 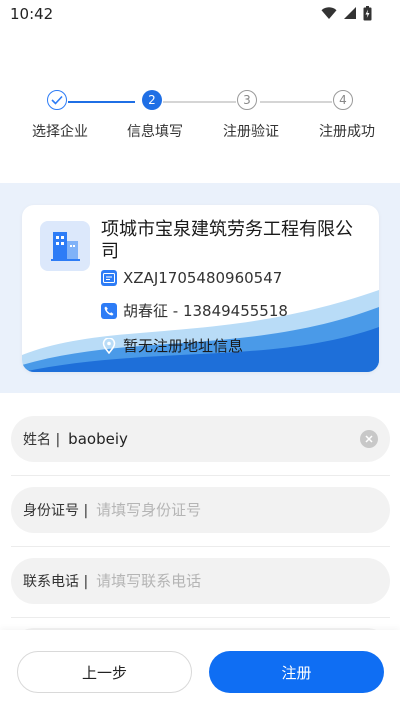 I want to click on register-button: 注册, so click(x=296, y=672).